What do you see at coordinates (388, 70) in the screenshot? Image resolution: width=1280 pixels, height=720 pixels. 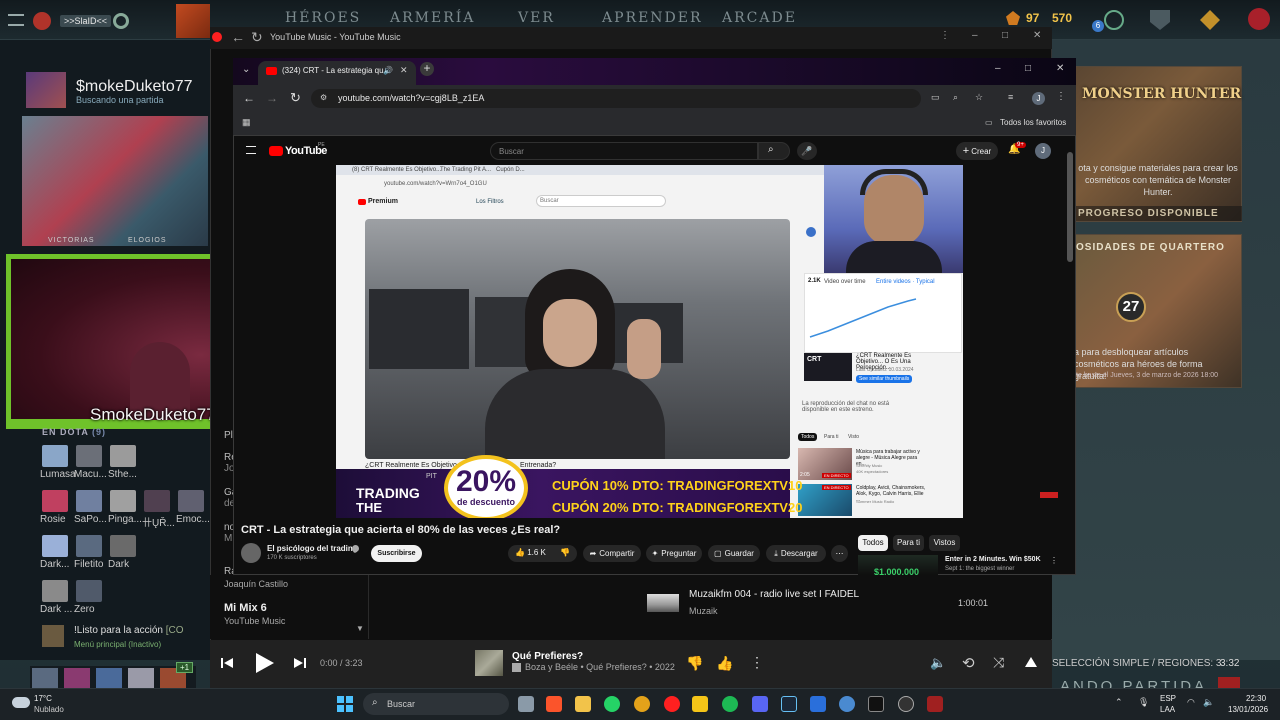 I see `tab-audio-icon: 🔊` at bounding box center [388, 70].